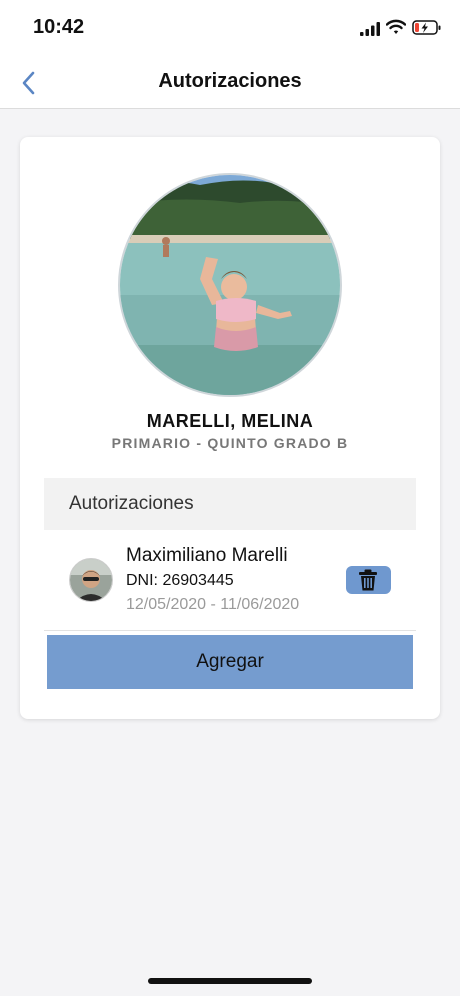  Describe the element at coordinates (230, 443) in the screenshot. I see `student-grade: PRIMARIO - QUINTO GRADO B` at that location.